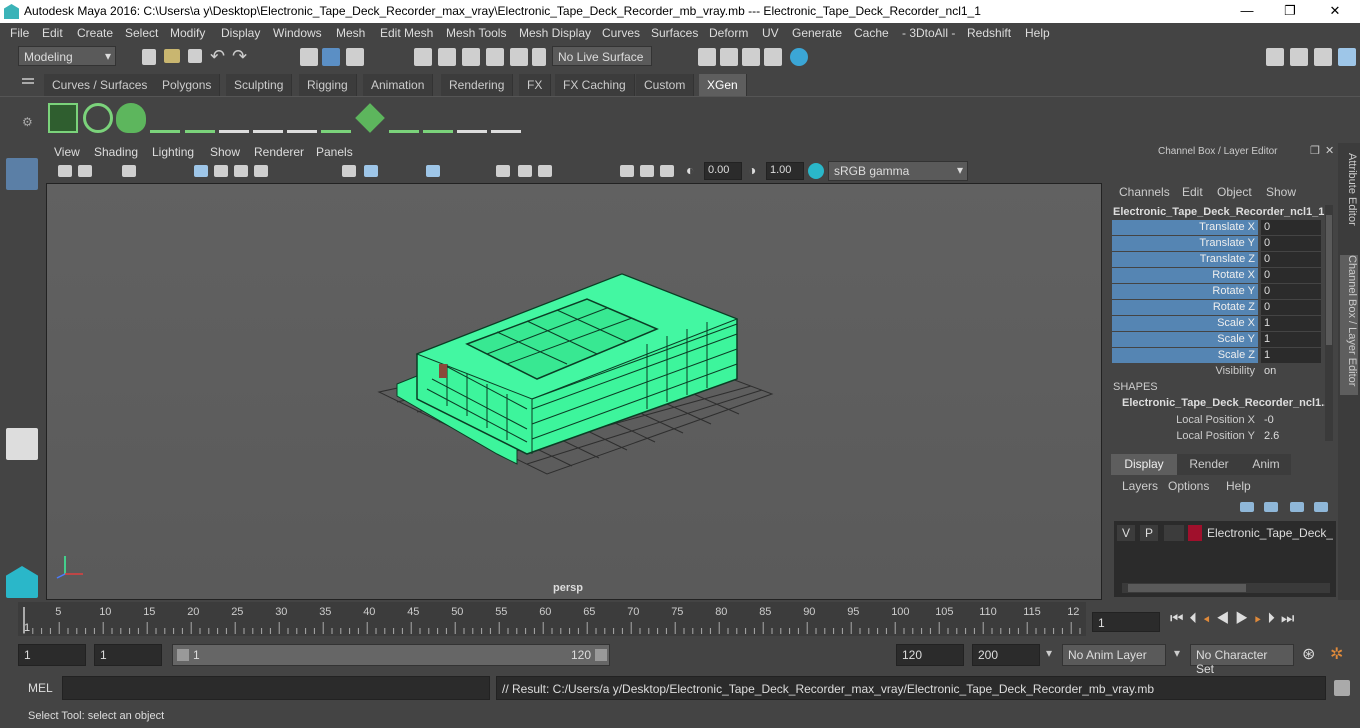  What do you see at coordinates (334, 152) in the screenshot?
I see `panel-menu-panels: Panels` at bounding box center [334, 152].